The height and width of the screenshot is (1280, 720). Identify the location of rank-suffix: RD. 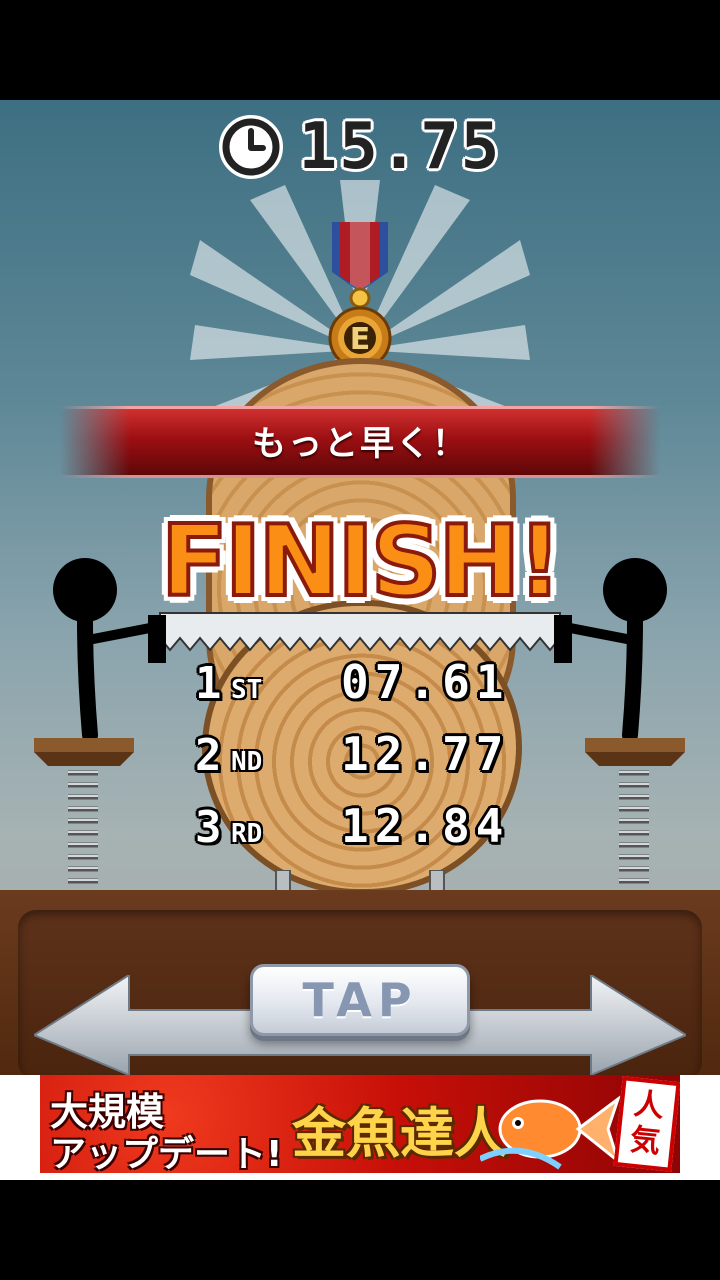
(247, 834).